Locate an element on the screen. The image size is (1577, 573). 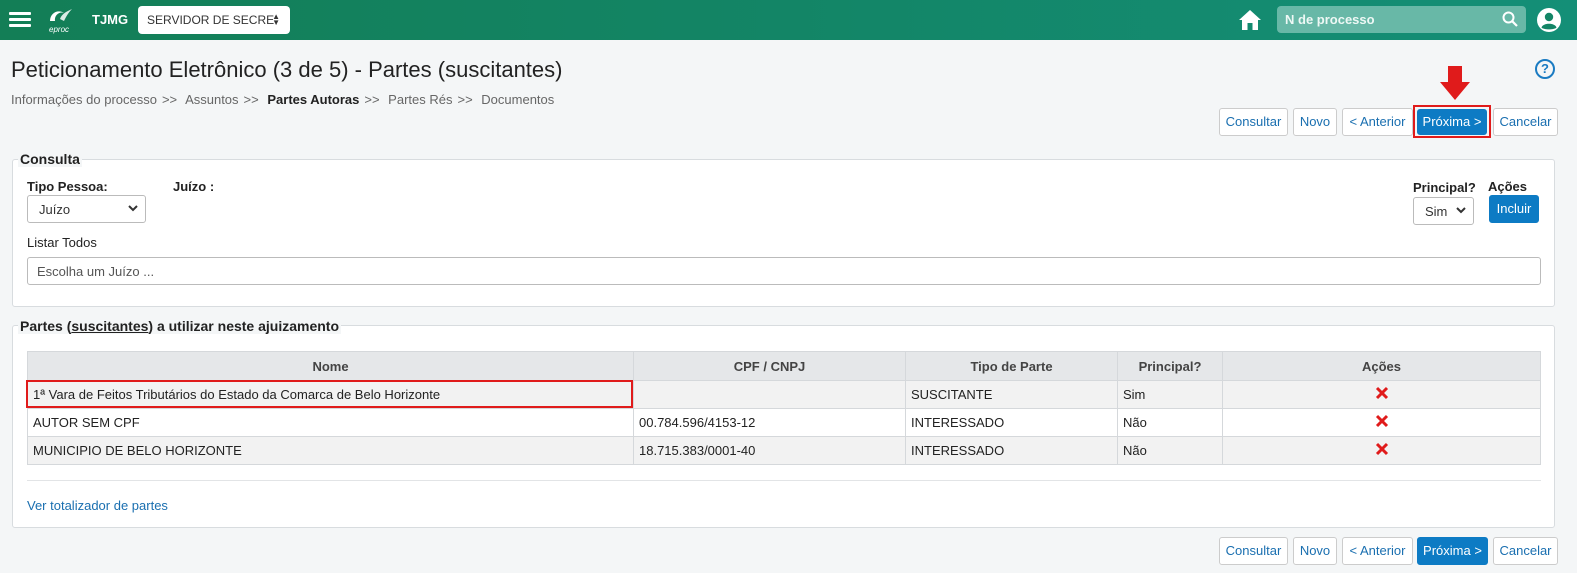
consultar-button-top: Consultar is located at coordinates (1253, 122).